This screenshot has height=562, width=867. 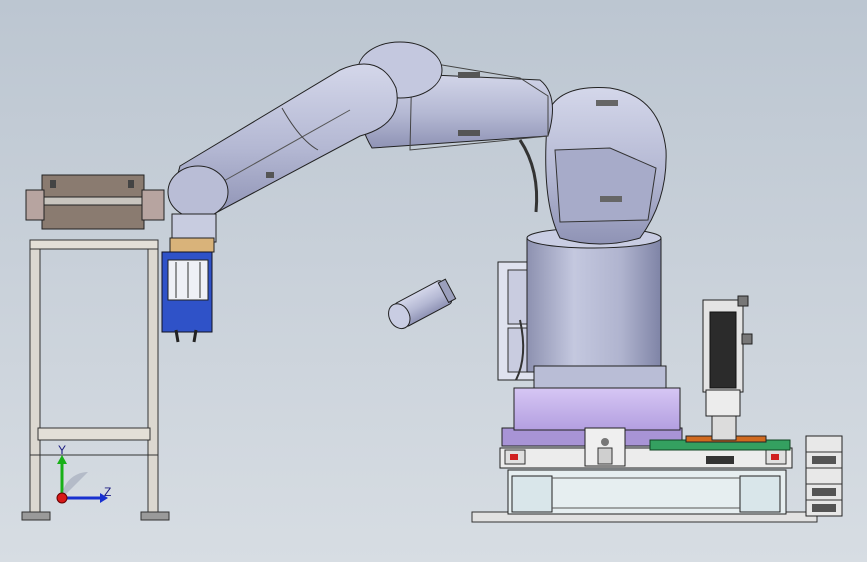 What do you see at coordinates (420, 304) in the screenshot?
I see `floating-cylinder-part` at bounding box center [420, 304].